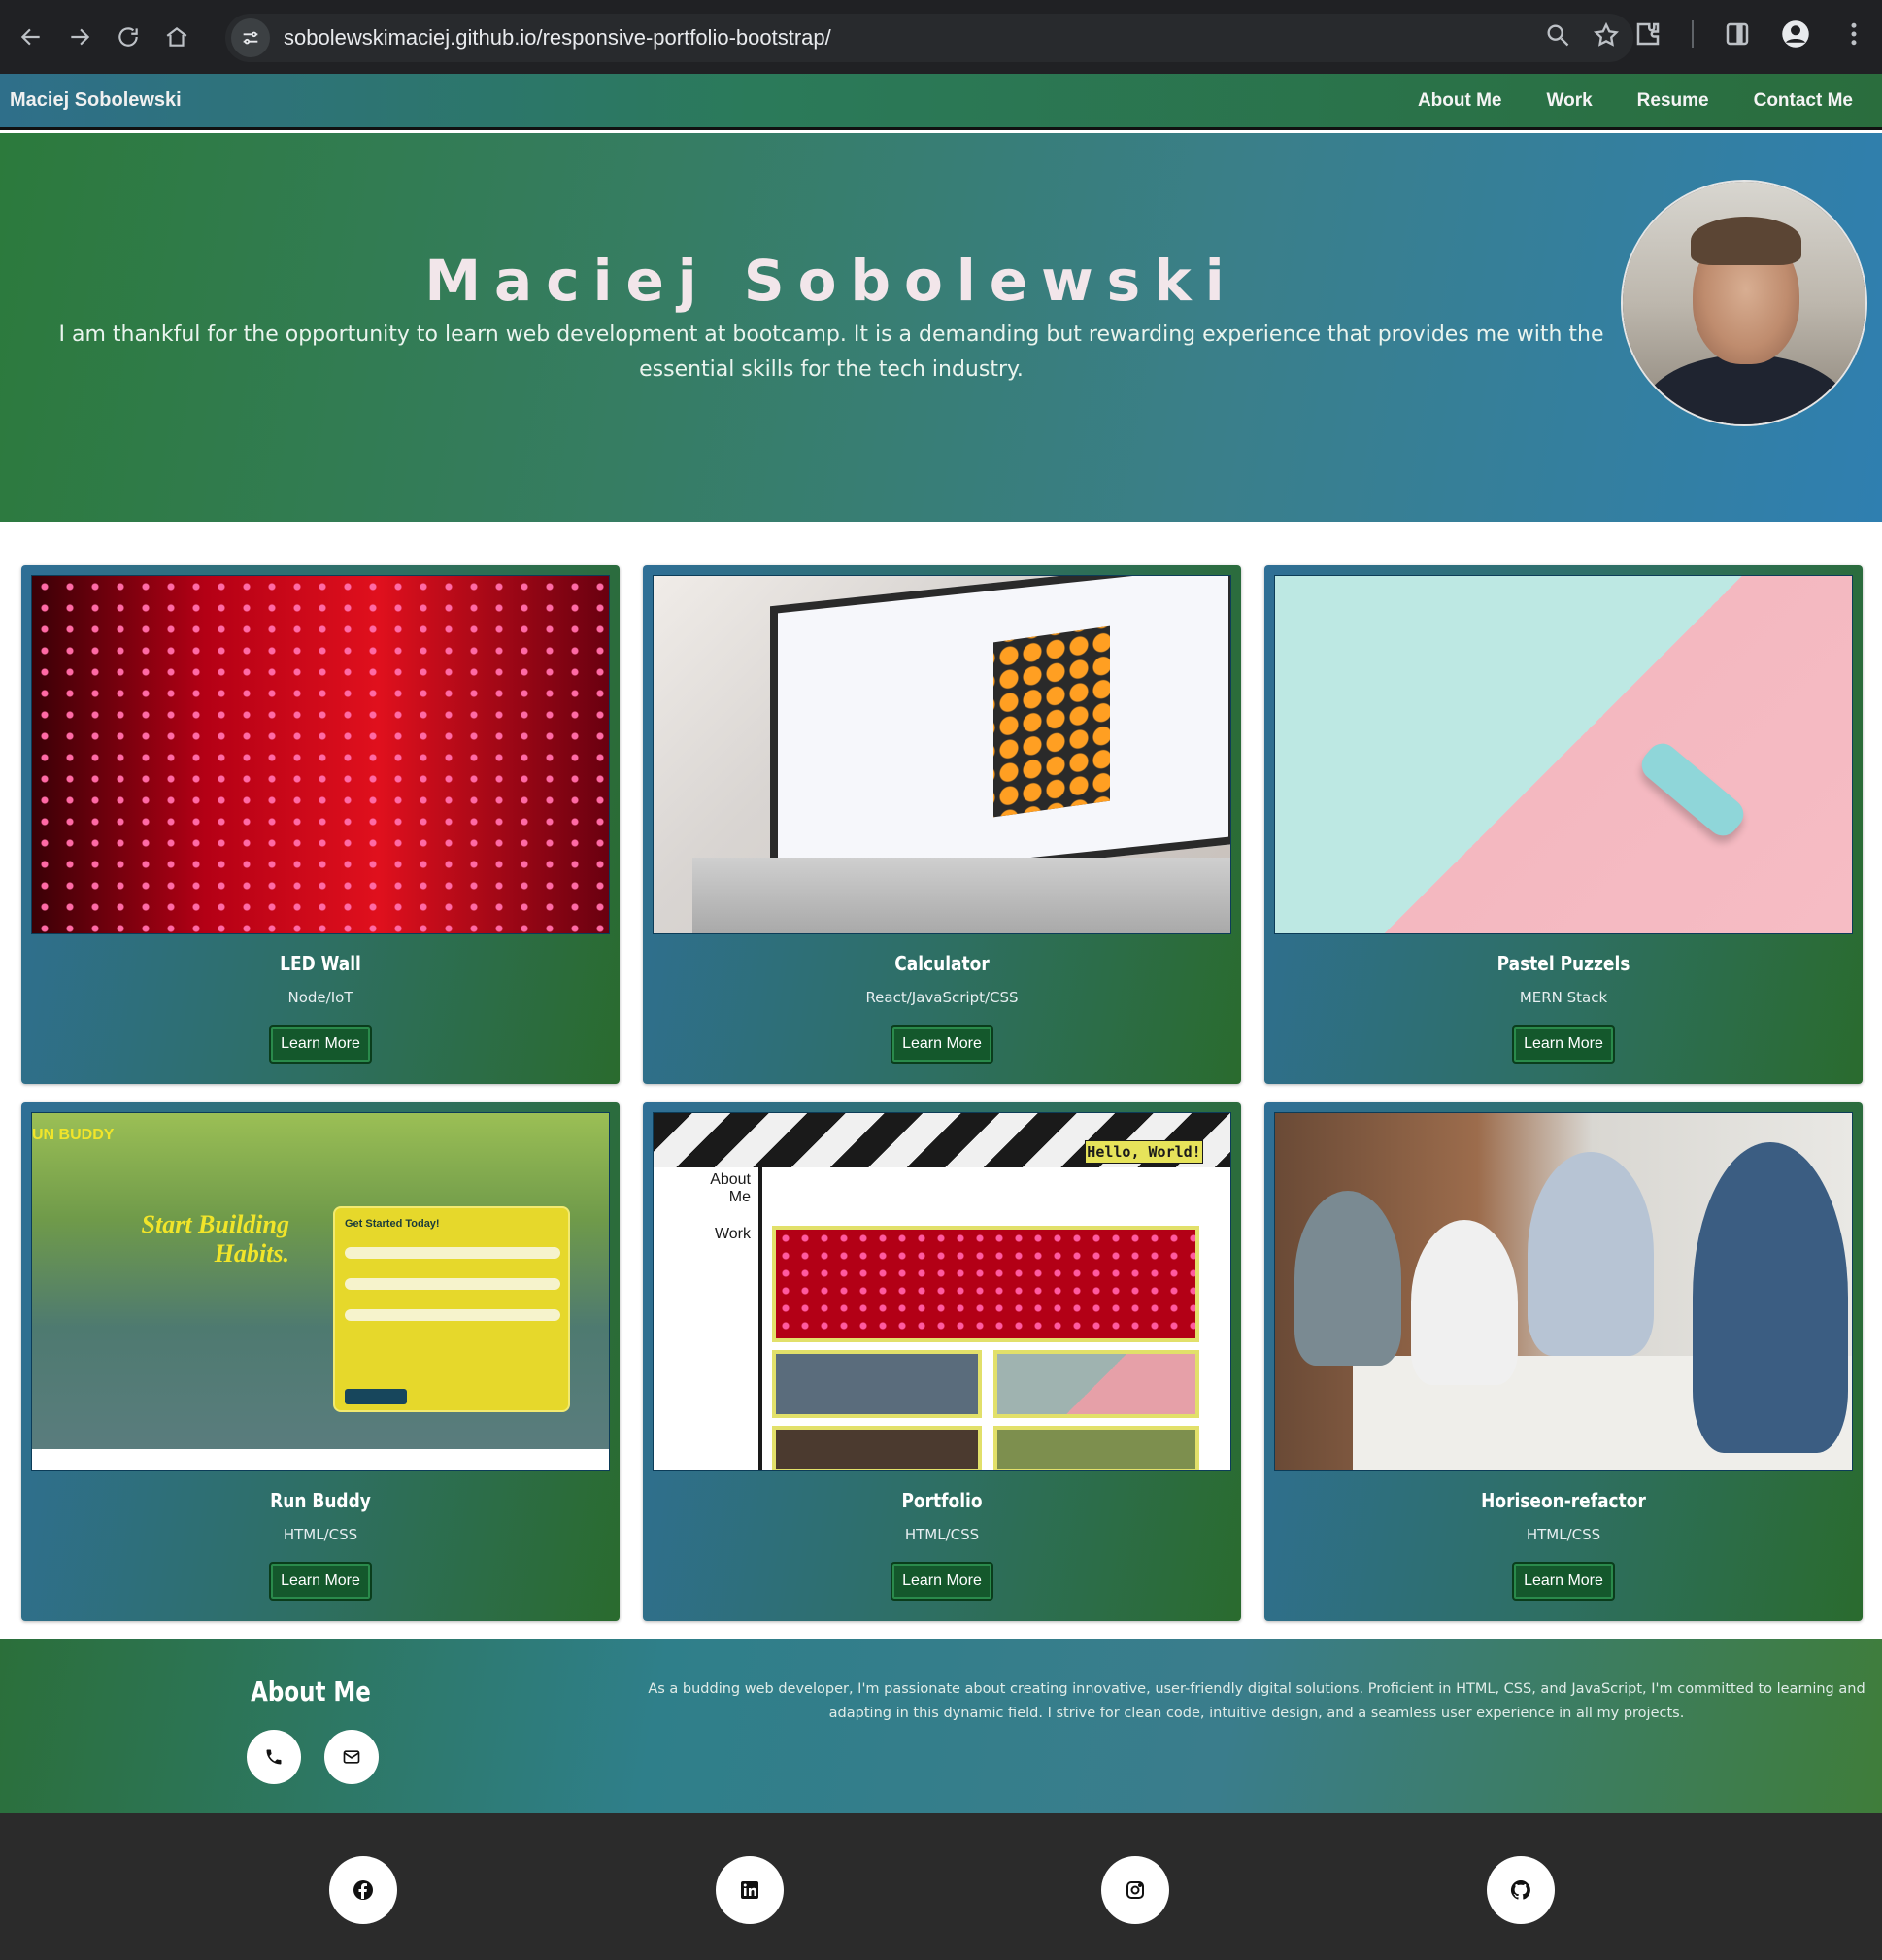 Image resolution: width=1882 pixels, height=1960 pixels. Describe the element at coordinates (1693, 34) in the screenshot. I see `toolbar-separator` at that location.